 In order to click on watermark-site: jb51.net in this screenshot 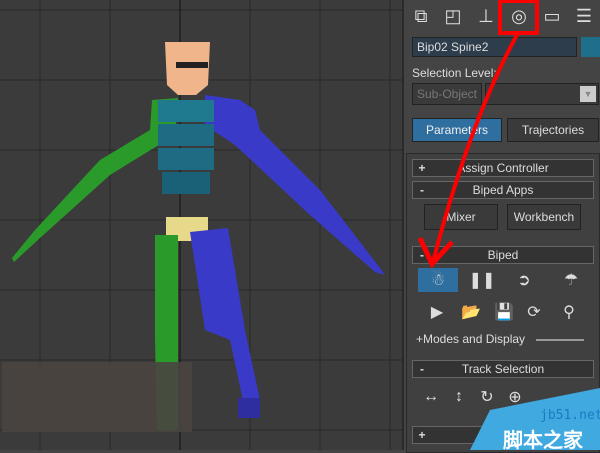, I will do `click(570, 415)`.